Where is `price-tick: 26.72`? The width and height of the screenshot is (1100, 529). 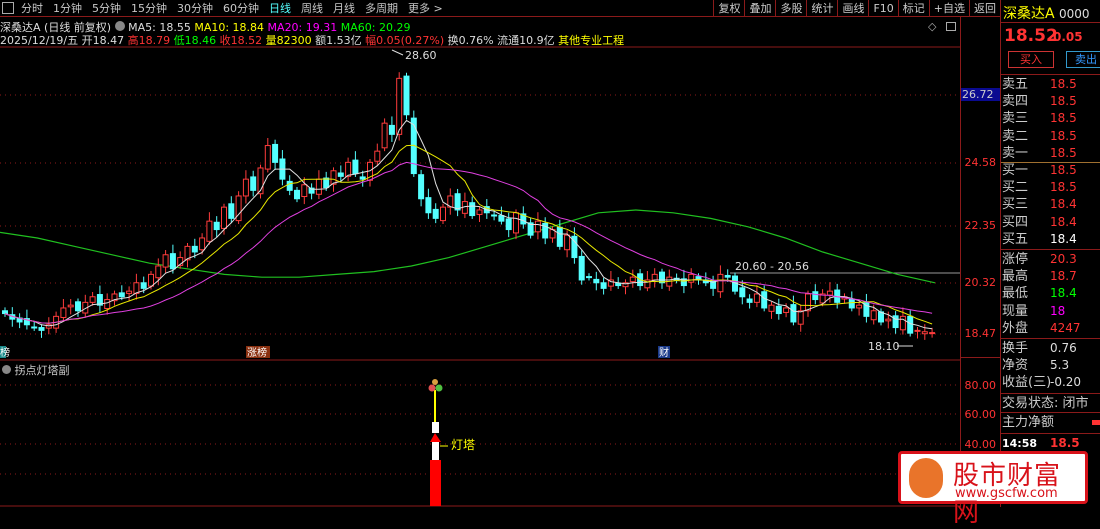
price-tick: 26.72 is located at coordinates (981, 94).